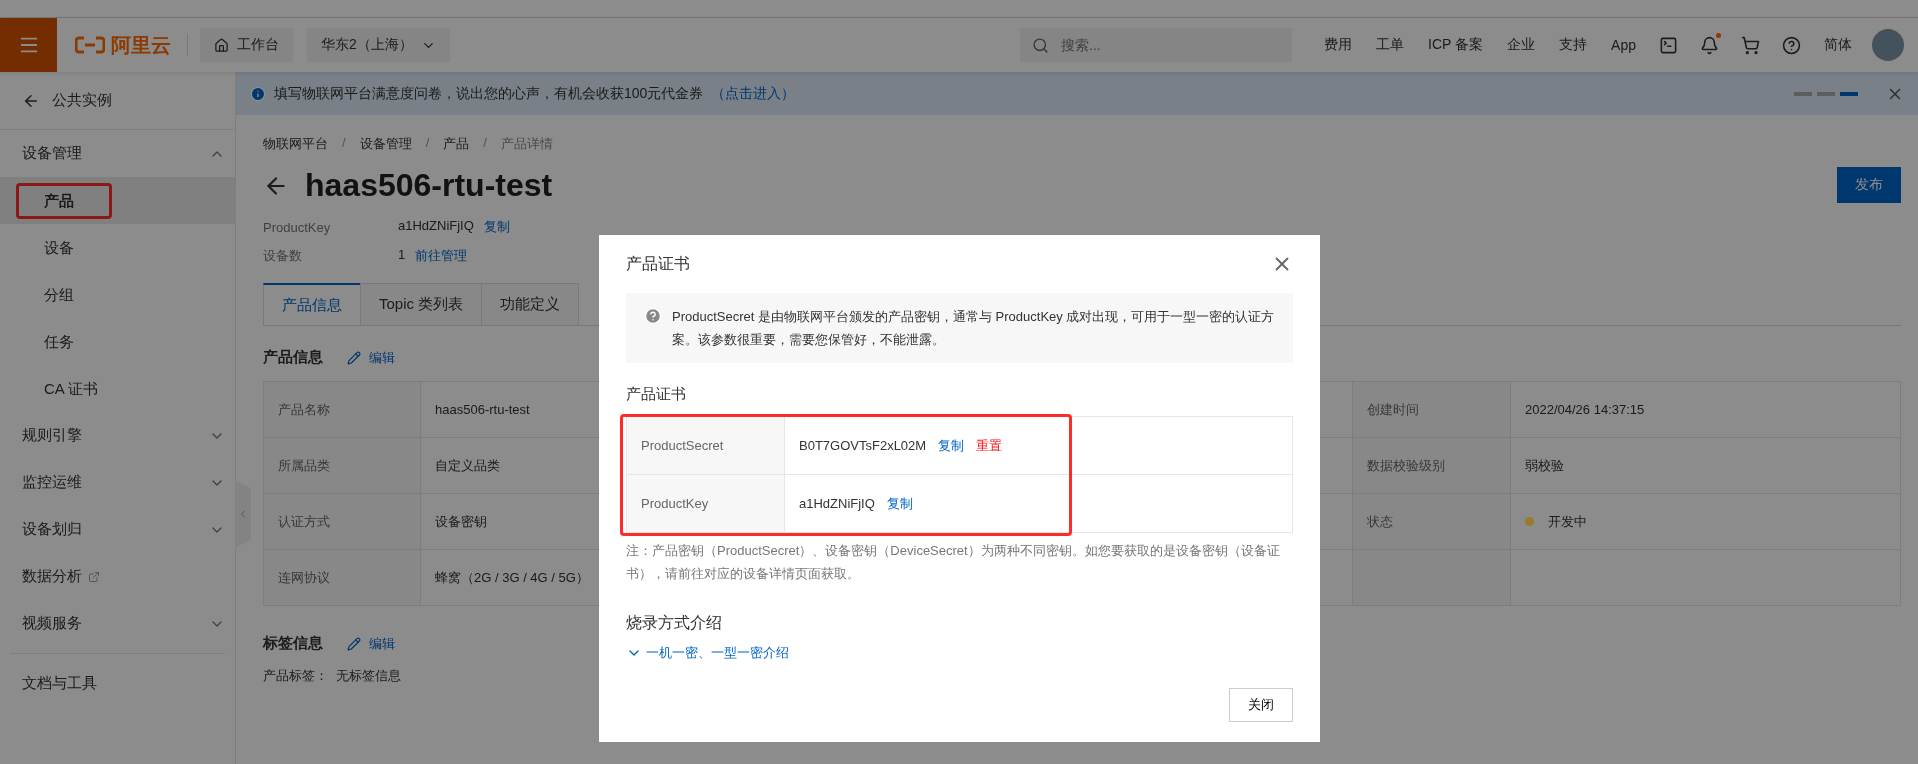  What do you see at coordinates (456, 144) in the screenshot?
I see `breadcrumb-link: 产品` at bounding box center [456, 144].